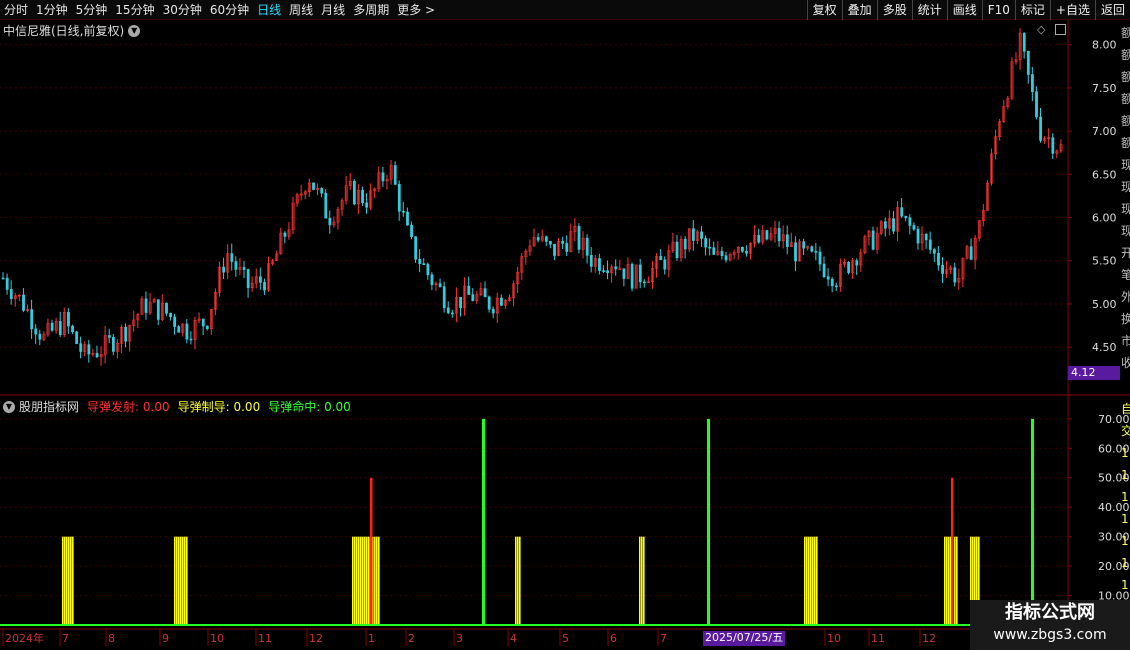 The width and height of the screenshot is (1130, 650). Describe the element at coordinates (1032, 10) in the screenshot. I see `mark-button: 标记` at that location.